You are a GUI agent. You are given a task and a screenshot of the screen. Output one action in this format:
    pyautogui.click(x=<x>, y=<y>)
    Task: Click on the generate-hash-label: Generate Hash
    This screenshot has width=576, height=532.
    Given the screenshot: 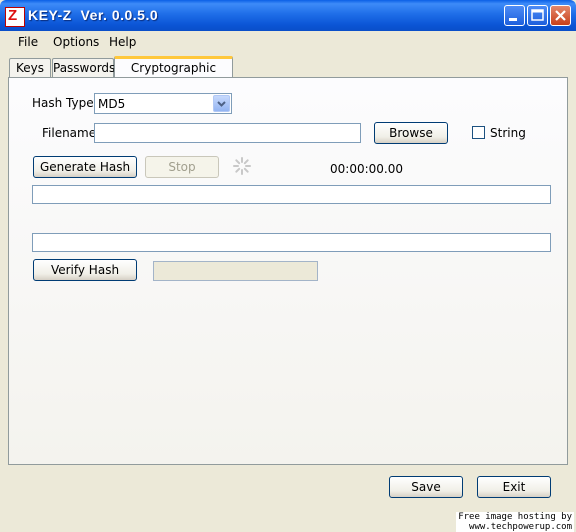 What is the action you would take?
    pyautogui.click(x=85, y=167)
    